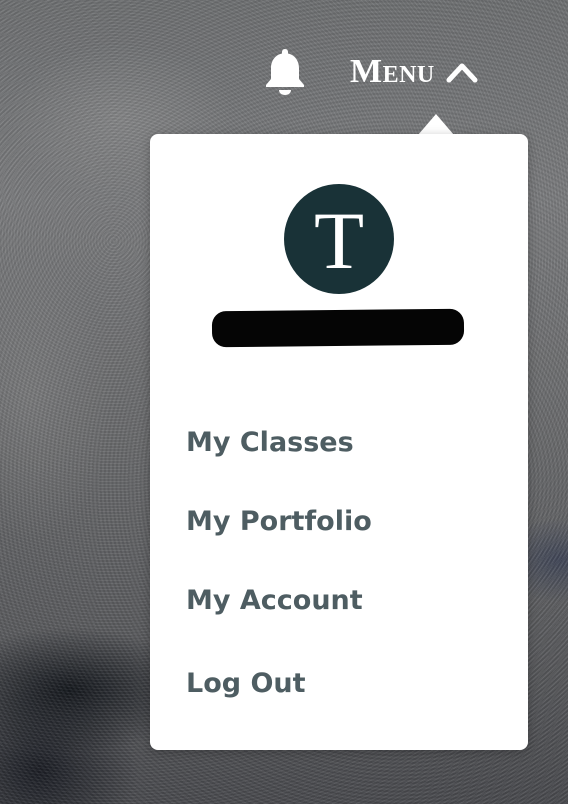 The image size is (568, 804). I want to click on top-bar: Menu, so click(284, 72).